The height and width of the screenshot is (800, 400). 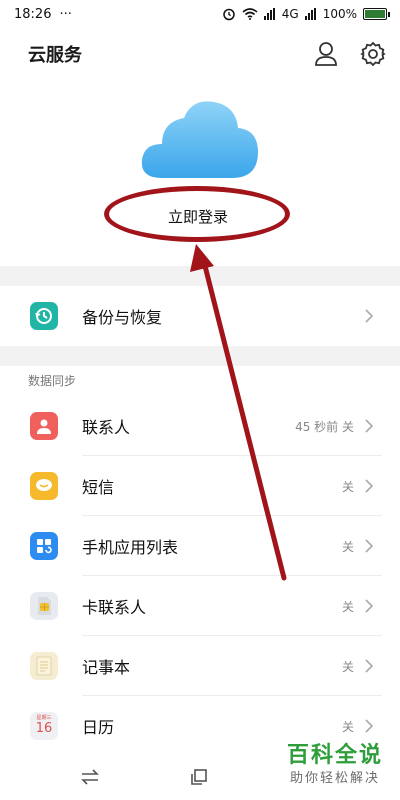 I want to click on battery-percent: 100%, so click(x=339, y=14).